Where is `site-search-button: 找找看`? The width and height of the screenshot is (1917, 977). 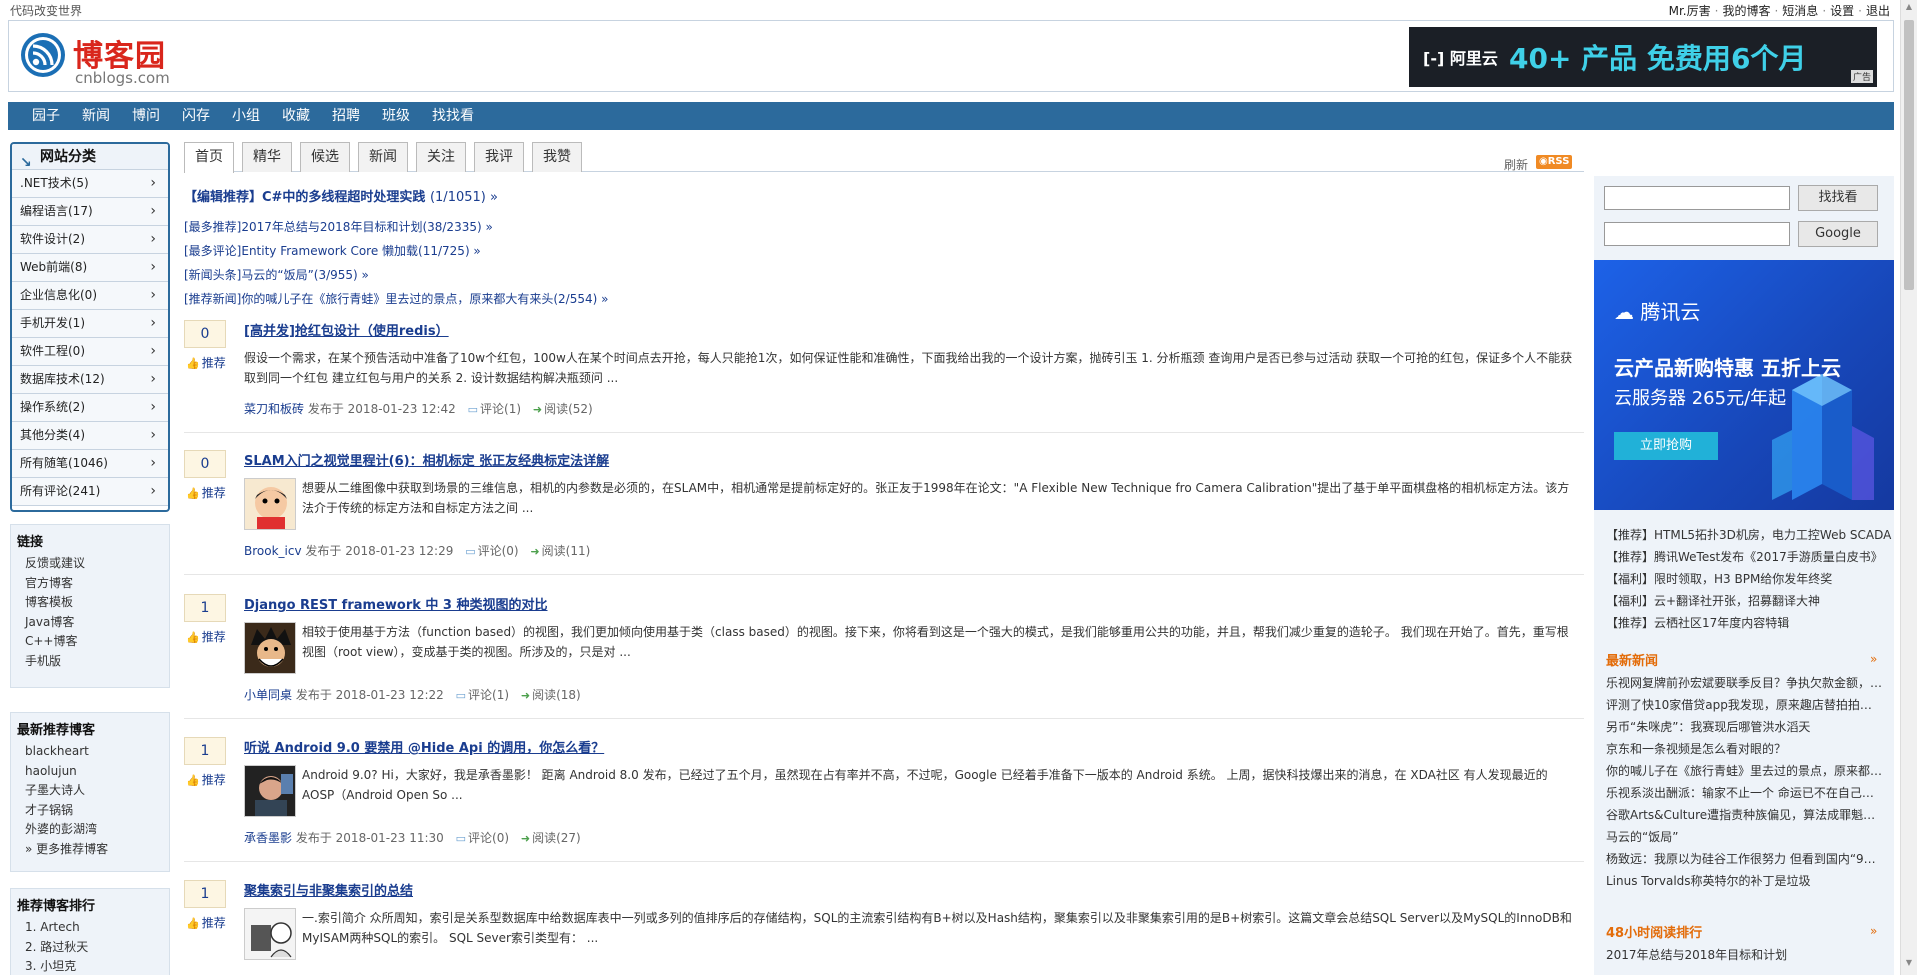
site-search-button: 找找看 is located at coordinates (1838, 198).